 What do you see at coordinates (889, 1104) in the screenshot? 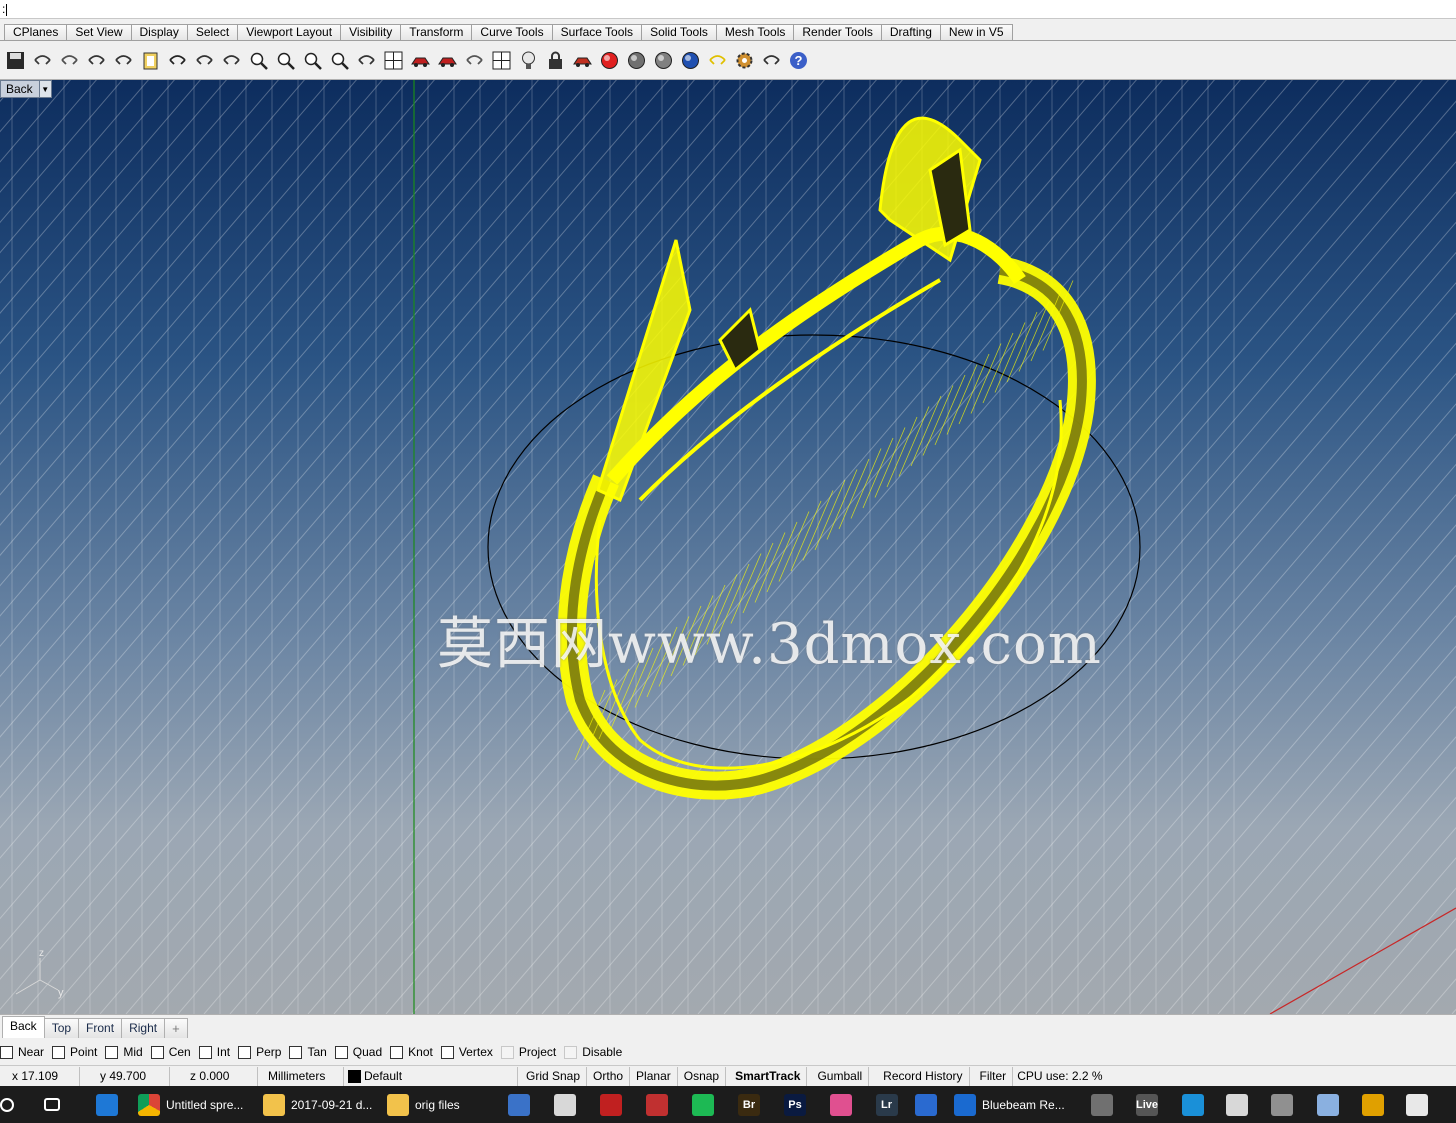
I see `lightroom-button: Lr` at bounding box center [889, 1104].